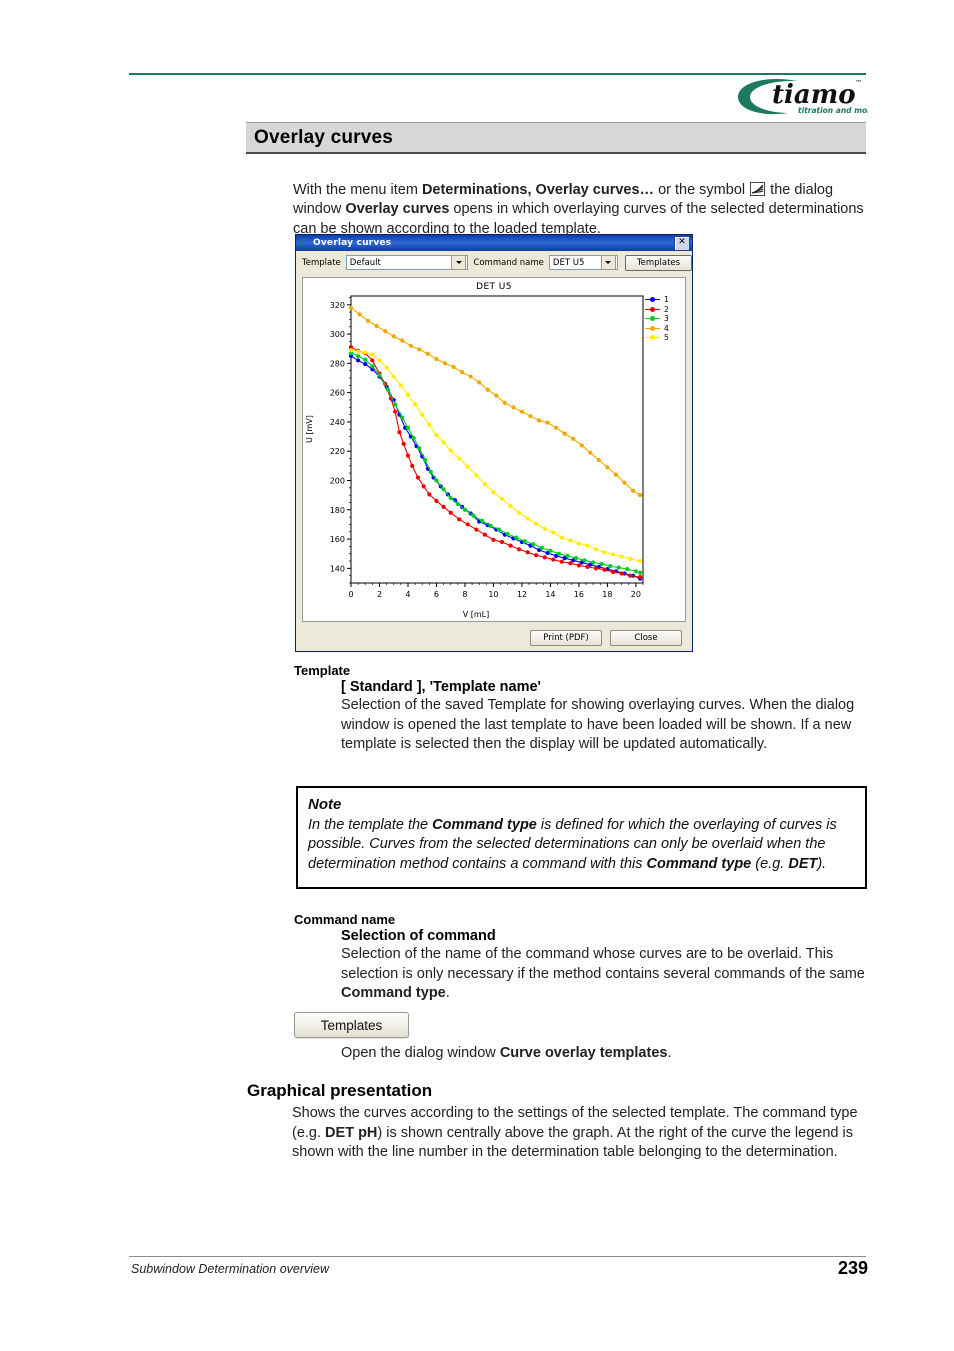 The image size is (954, 1351). What do you see at coordinates (666, 300) in the screenshot?
I see `legend-label: 1` at bounding box center [666, 300].